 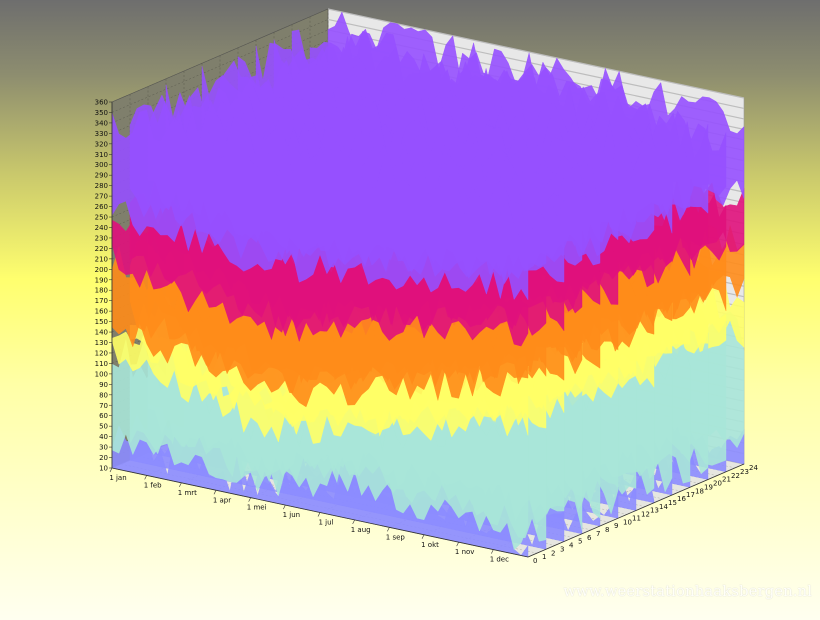 I want to click on y-tick-label: 10, so click(x=103, y=469).